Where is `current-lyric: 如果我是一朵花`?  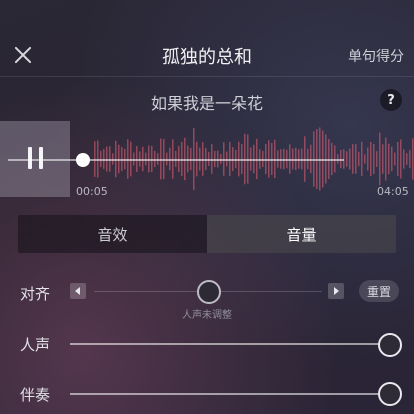
current-lyric: 如果我是一朵花 is located at coordinates (206, 103).